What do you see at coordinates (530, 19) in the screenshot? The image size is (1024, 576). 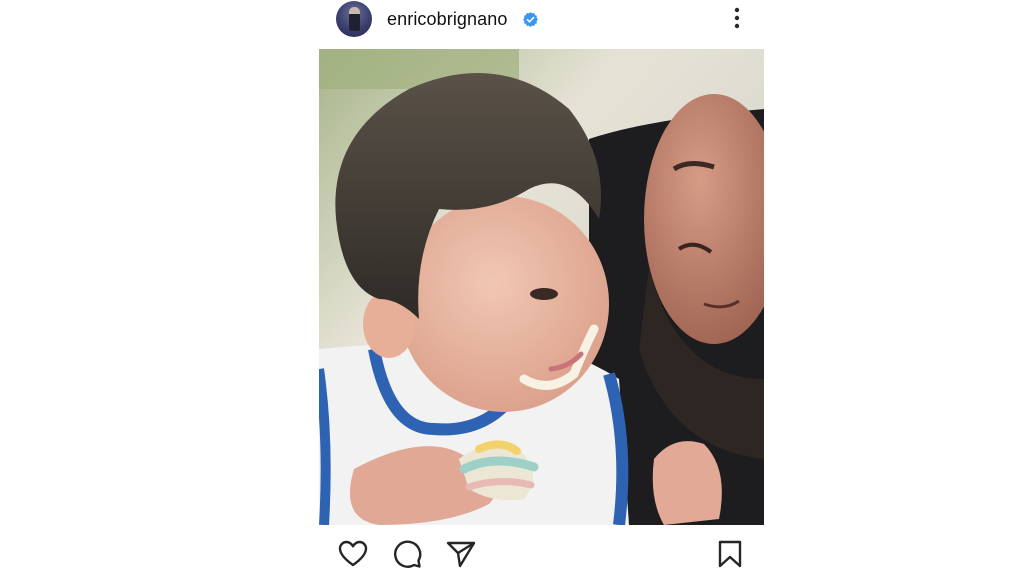 I see `verified-badge-icon` at bounding box center [530, 19].